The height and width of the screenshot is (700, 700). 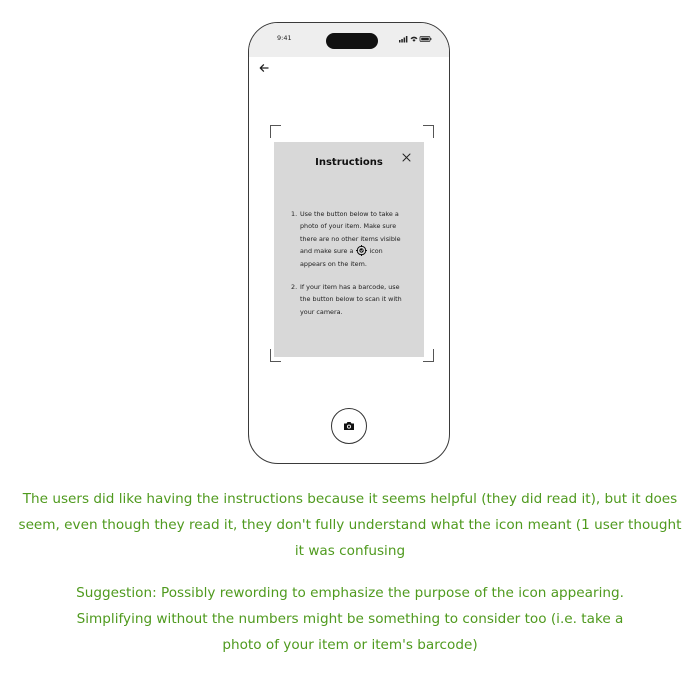 What do you see at coordinates (275, 131) in the screenshot?
I see `viewfinder-corner-top-left` at bounding box center [275, 131].